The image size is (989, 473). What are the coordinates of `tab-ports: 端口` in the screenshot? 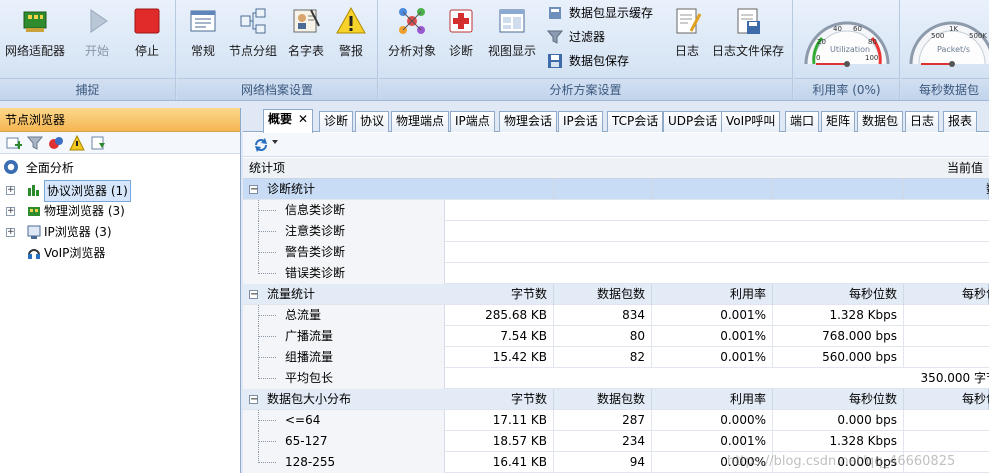 It's located at (802, 121).